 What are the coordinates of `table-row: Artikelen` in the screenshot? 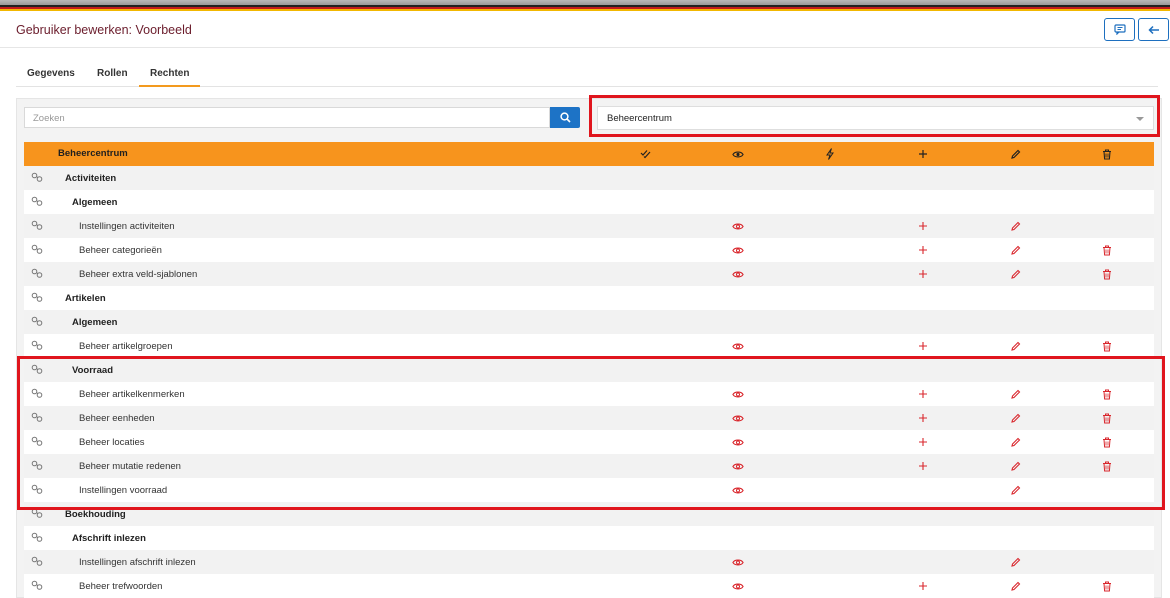 It's located at (589, 298).